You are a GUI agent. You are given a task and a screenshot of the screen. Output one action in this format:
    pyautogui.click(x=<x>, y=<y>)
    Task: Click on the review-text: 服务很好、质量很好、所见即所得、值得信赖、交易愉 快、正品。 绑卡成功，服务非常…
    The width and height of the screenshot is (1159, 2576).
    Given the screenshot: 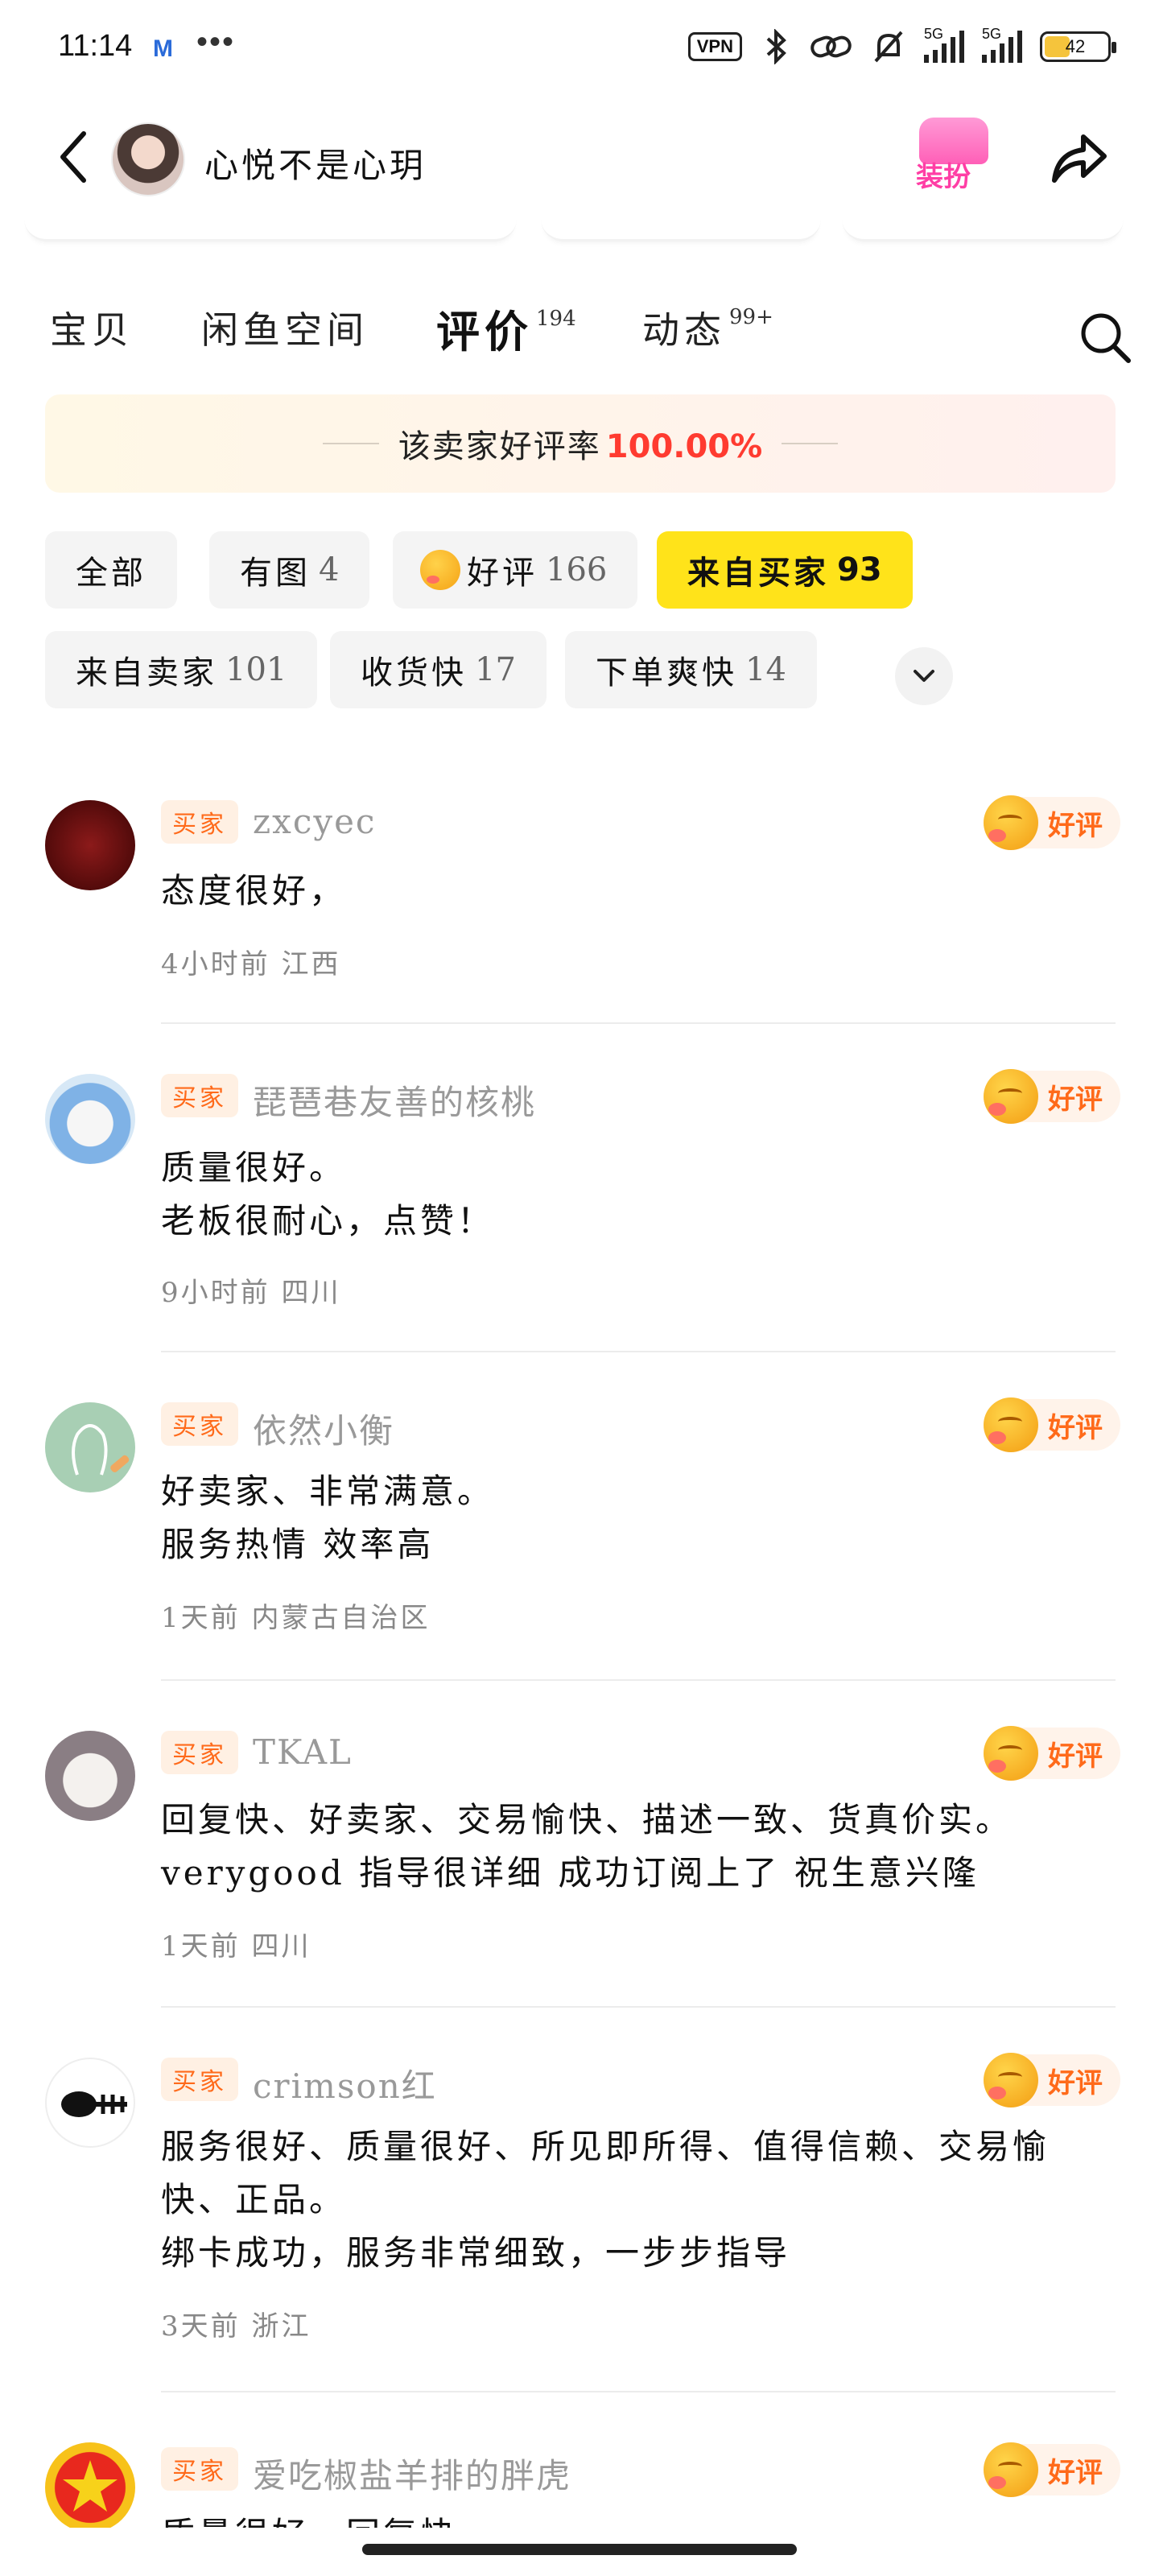 What is the action you would take?
    pyautogui.click(x=605, y=2200)
    